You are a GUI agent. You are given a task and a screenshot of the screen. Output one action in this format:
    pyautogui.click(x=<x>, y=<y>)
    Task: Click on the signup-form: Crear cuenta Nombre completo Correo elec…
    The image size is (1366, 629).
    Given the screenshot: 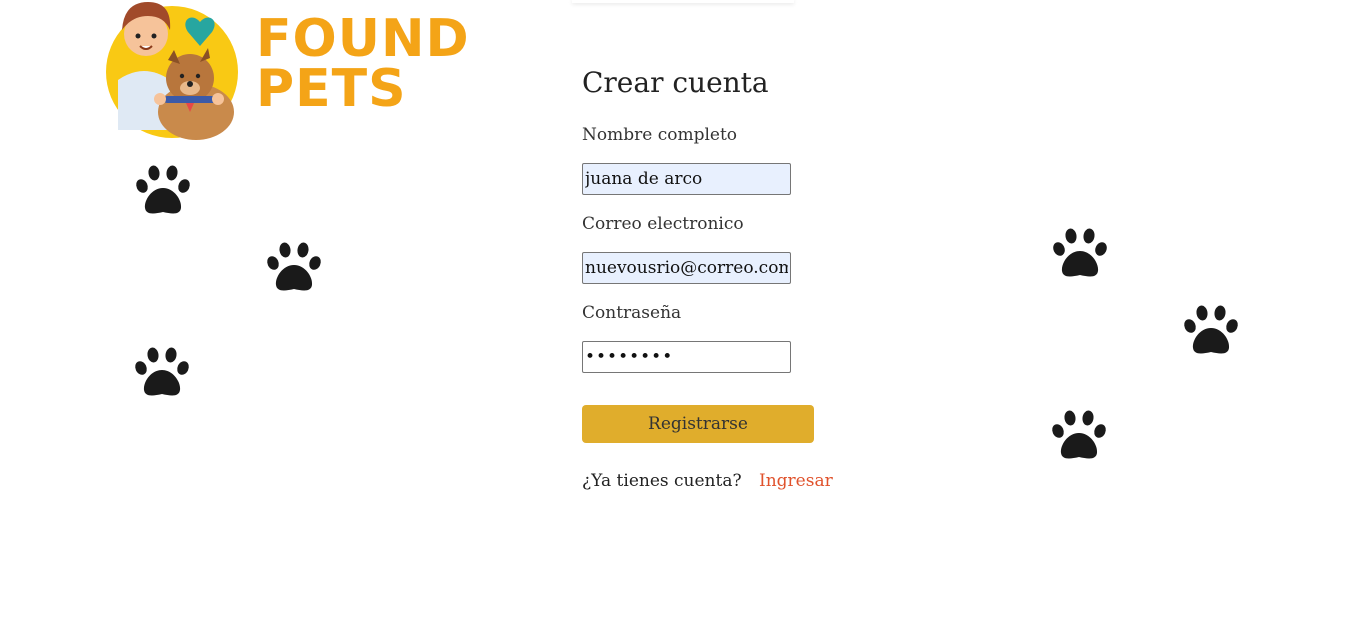 What is the action you would take?
    pyautogui.click(x=707, y=277)
    